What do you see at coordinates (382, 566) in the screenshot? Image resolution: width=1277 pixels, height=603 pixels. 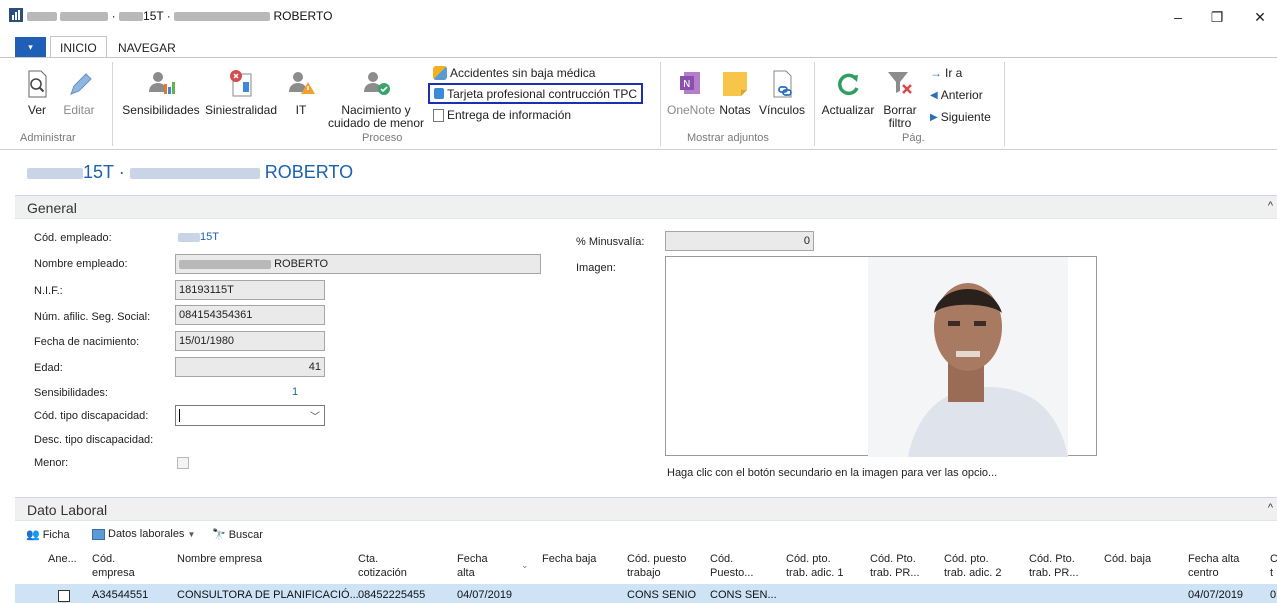 I see `col-cta-cotizacion: Cta. cotización` at bounding box center [382, 566].